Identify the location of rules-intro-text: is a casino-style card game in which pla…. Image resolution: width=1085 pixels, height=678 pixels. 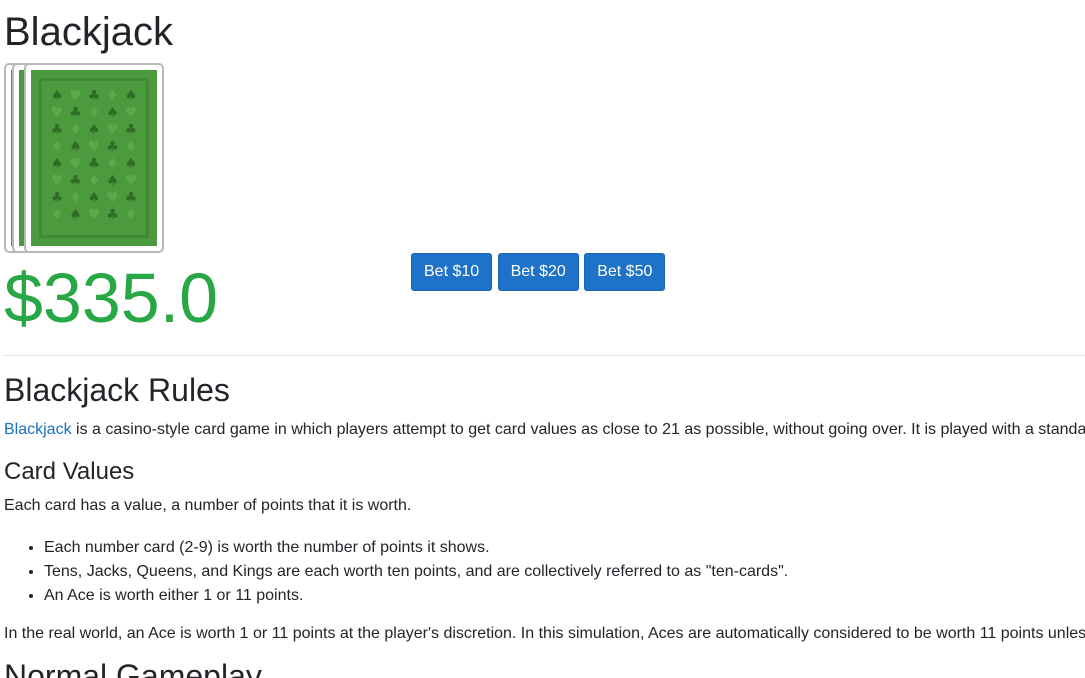
(578, 429).